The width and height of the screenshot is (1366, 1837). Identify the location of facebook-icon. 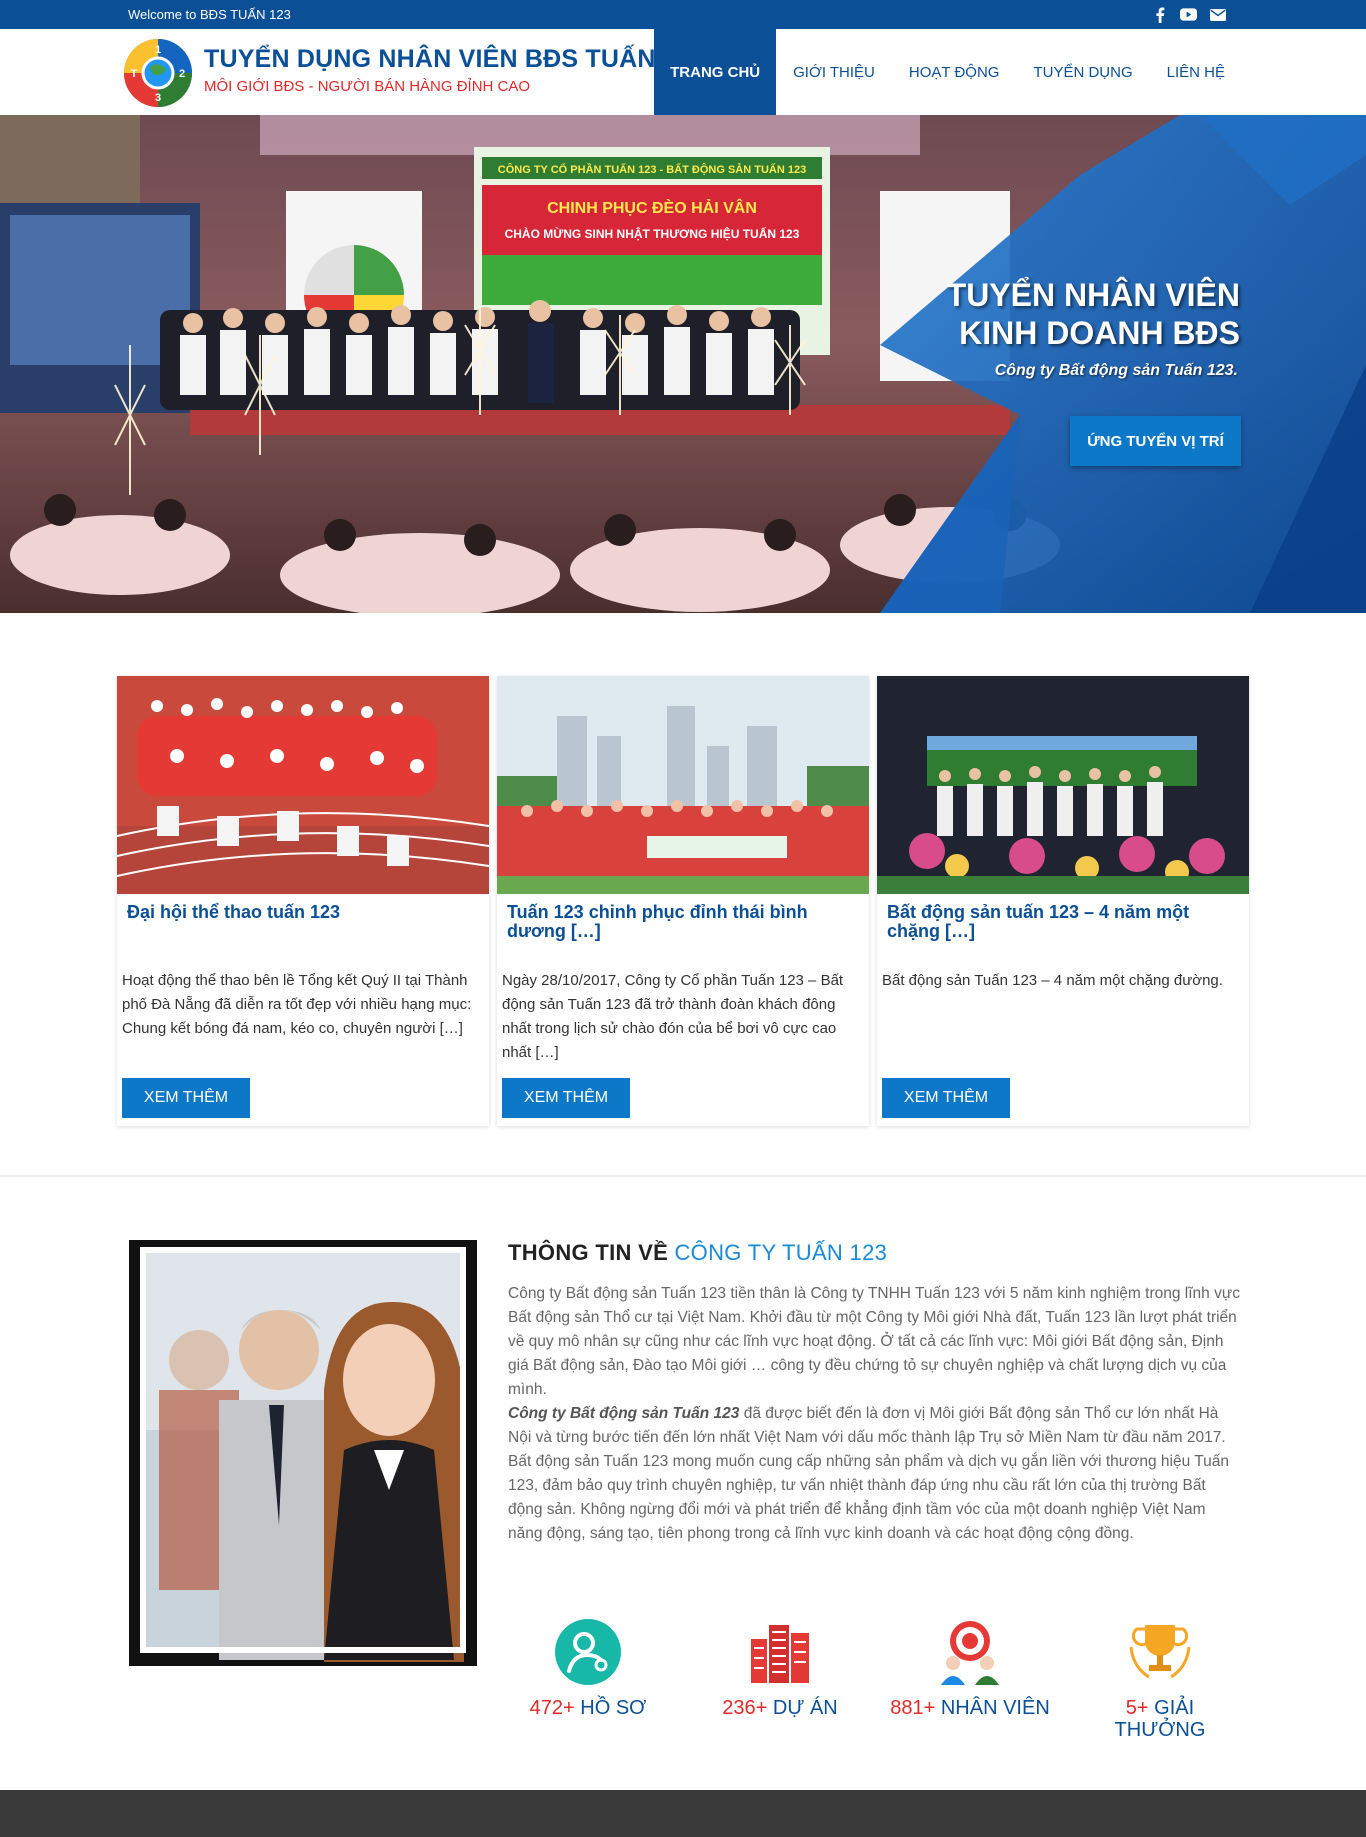
(1159, 14).